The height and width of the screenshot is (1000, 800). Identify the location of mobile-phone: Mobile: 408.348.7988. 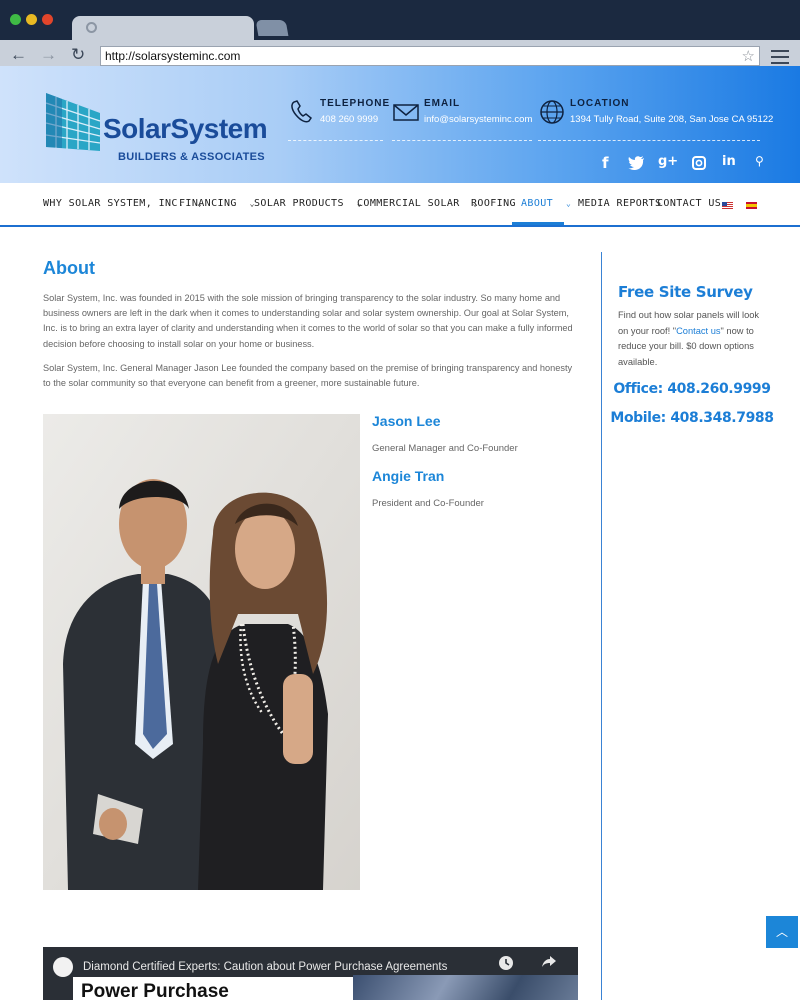
(692, 418).